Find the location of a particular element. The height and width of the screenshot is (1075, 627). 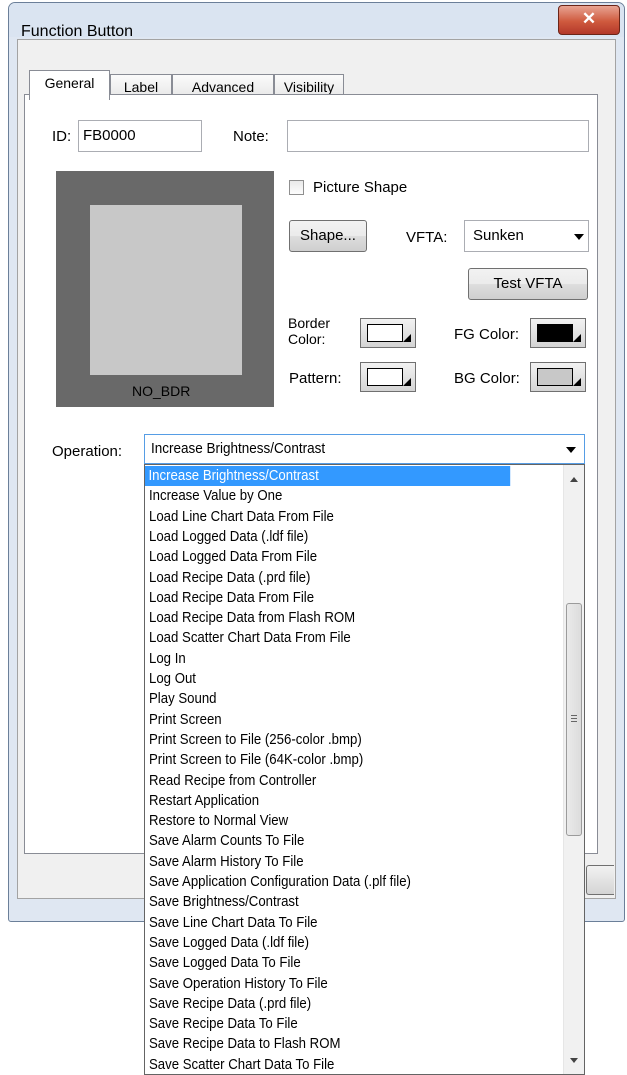

note-input is located at coordinates (438, 136).